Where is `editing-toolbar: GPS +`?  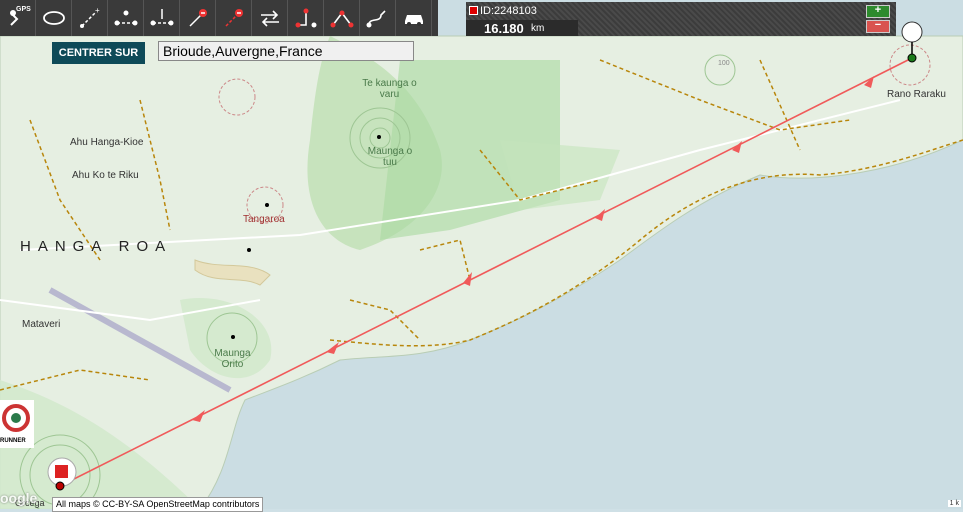 editing-toolbar: GPS + is located at coordinates (219, 18).